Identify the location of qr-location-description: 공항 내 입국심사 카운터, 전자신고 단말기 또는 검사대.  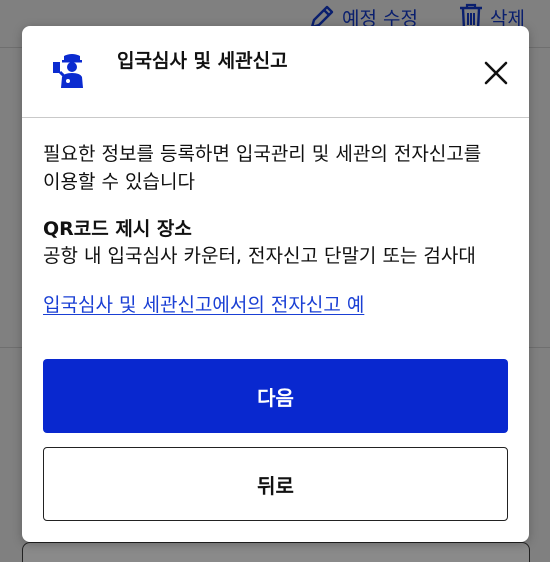
(259, 256).